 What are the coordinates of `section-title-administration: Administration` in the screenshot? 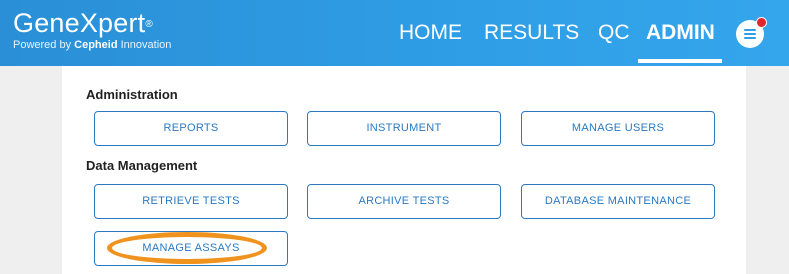 It's located at (132, 94).